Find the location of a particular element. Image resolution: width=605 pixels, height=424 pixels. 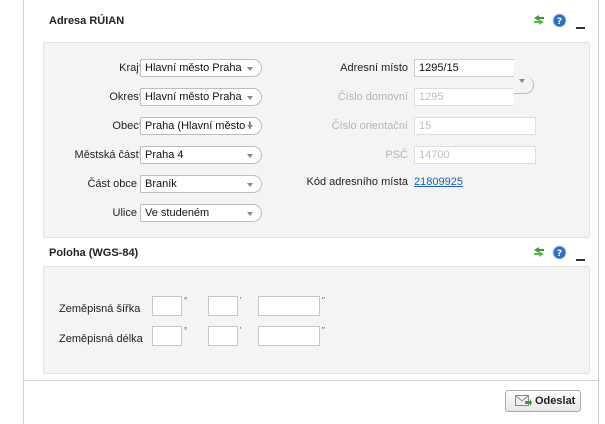

longitude-degrees-input is located at coordinates (167, 336).